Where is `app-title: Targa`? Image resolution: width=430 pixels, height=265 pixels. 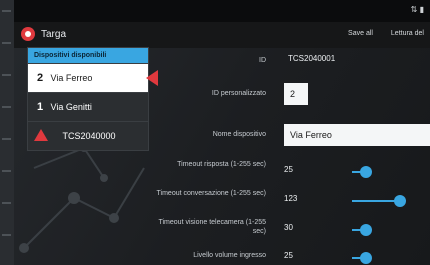 app-title: Targa is located at coordinates (54, 34).